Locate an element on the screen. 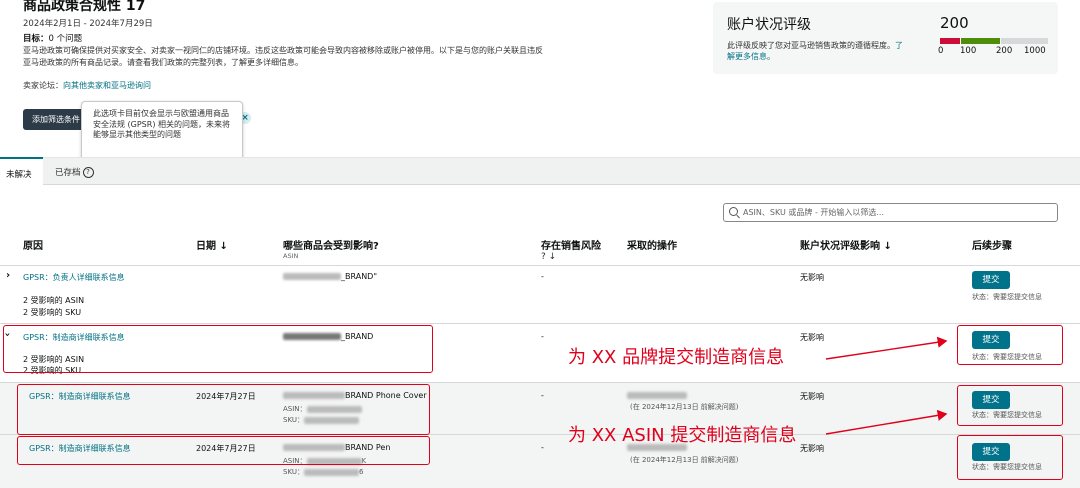 The width and height of the screenshot is (1080, 488). gauge-label-1000: 1000 is located at coordinates (1035, 51).